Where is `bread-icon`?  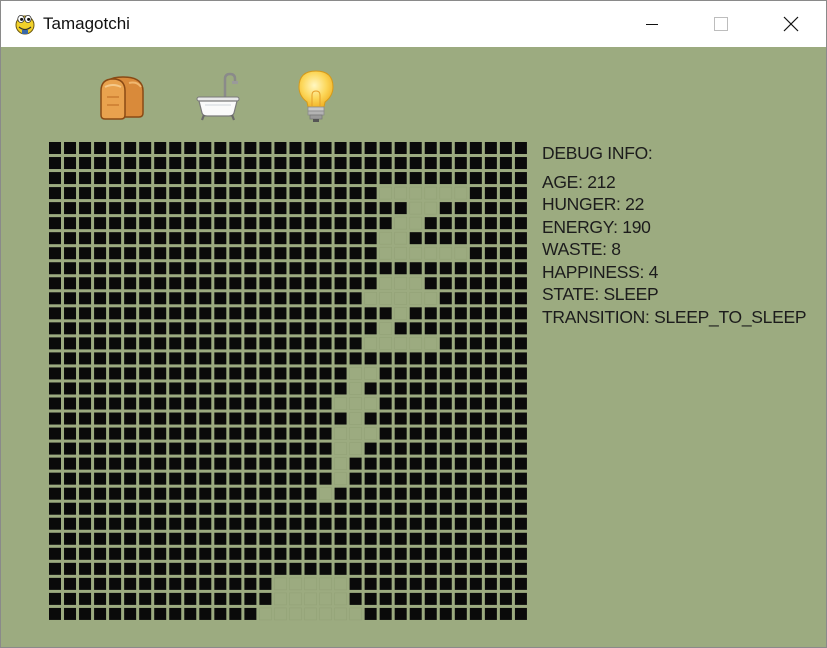 bread-icon is located at coordinates (123, 97).